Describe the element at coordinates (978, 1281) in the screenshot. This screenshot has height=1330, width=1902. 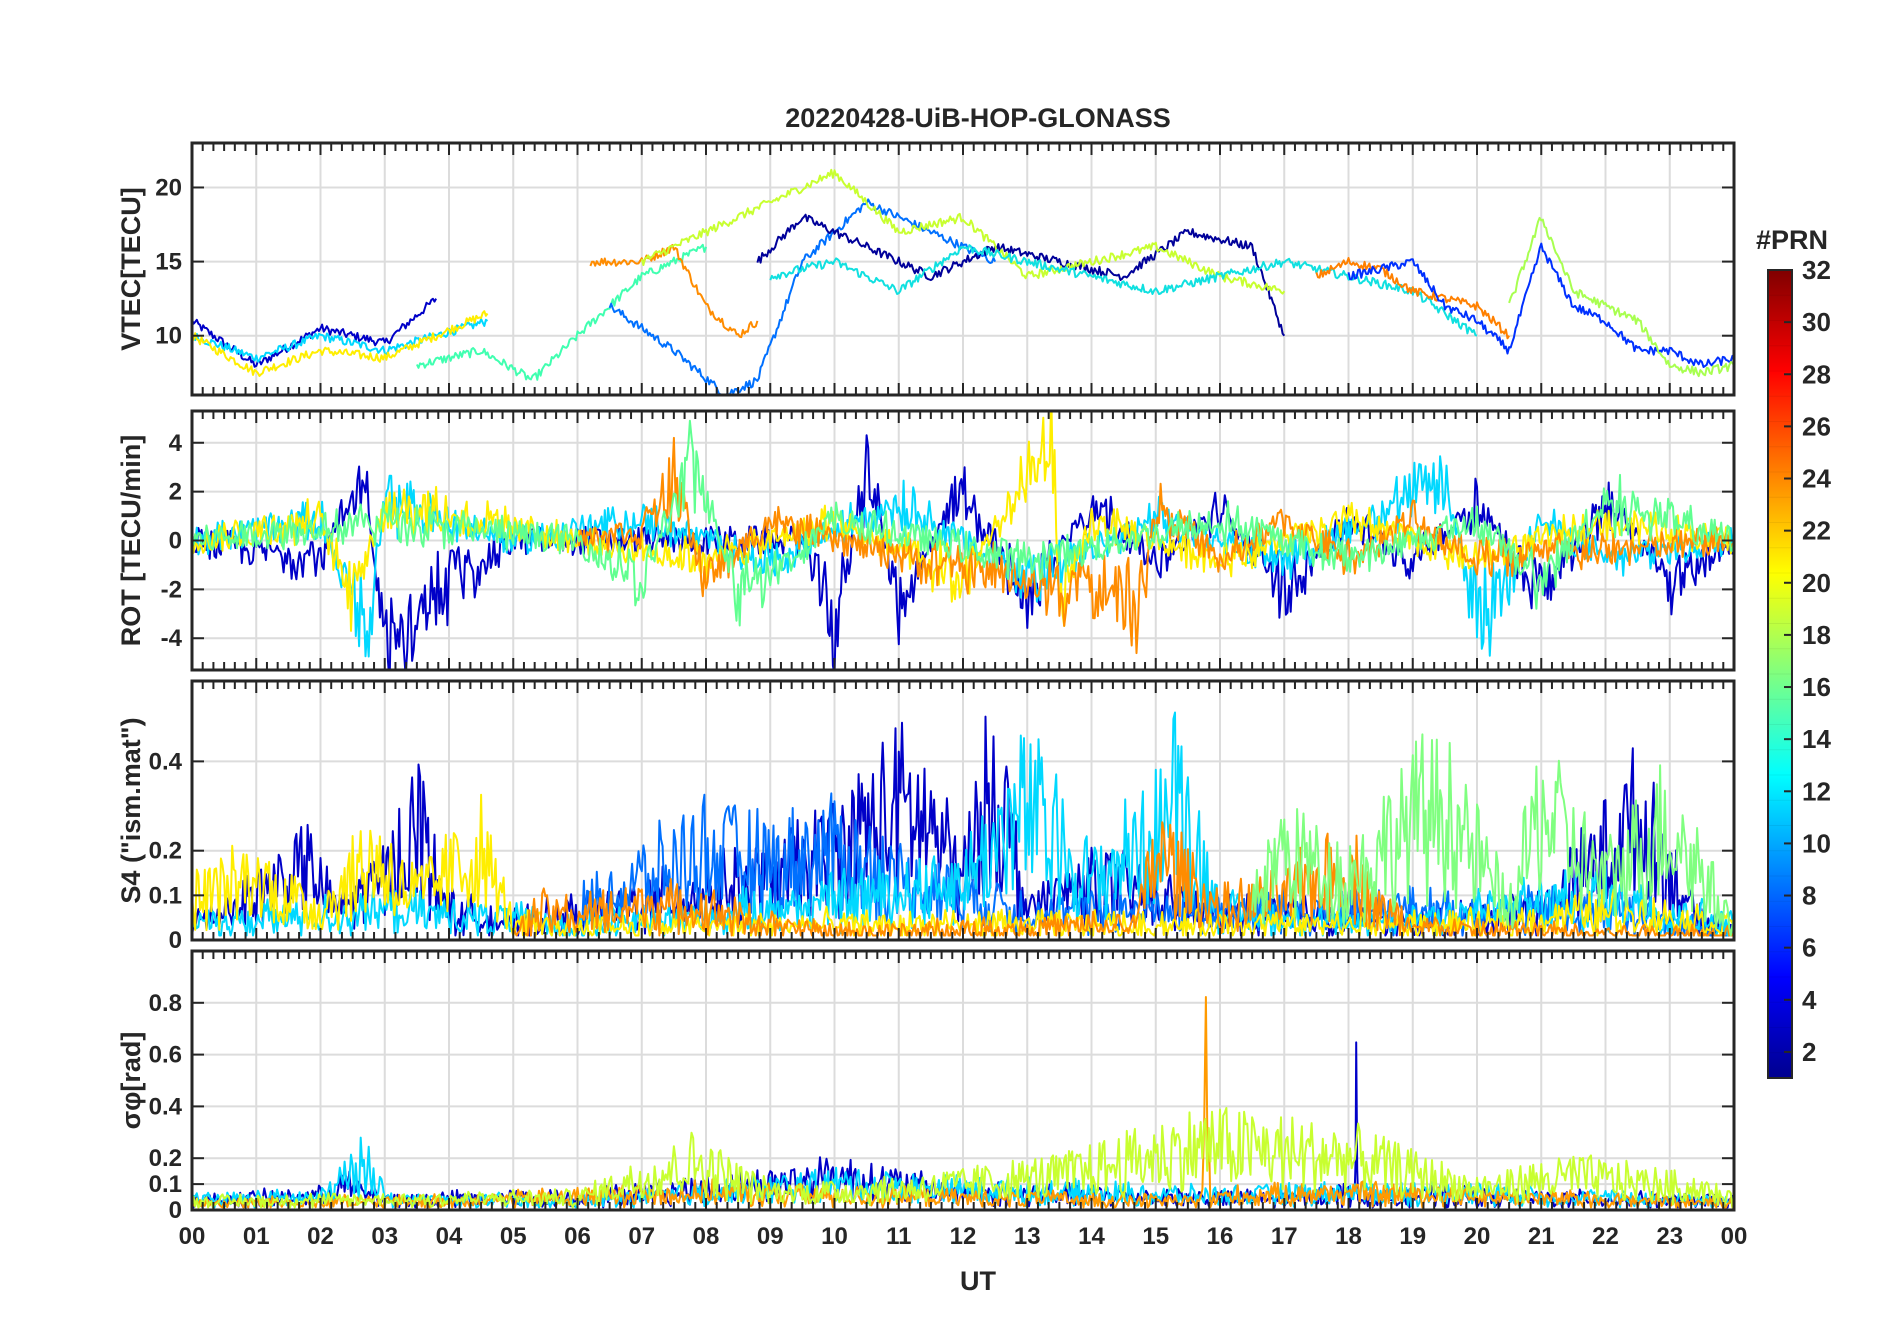
I see `x-axis-label: UT` at that location.